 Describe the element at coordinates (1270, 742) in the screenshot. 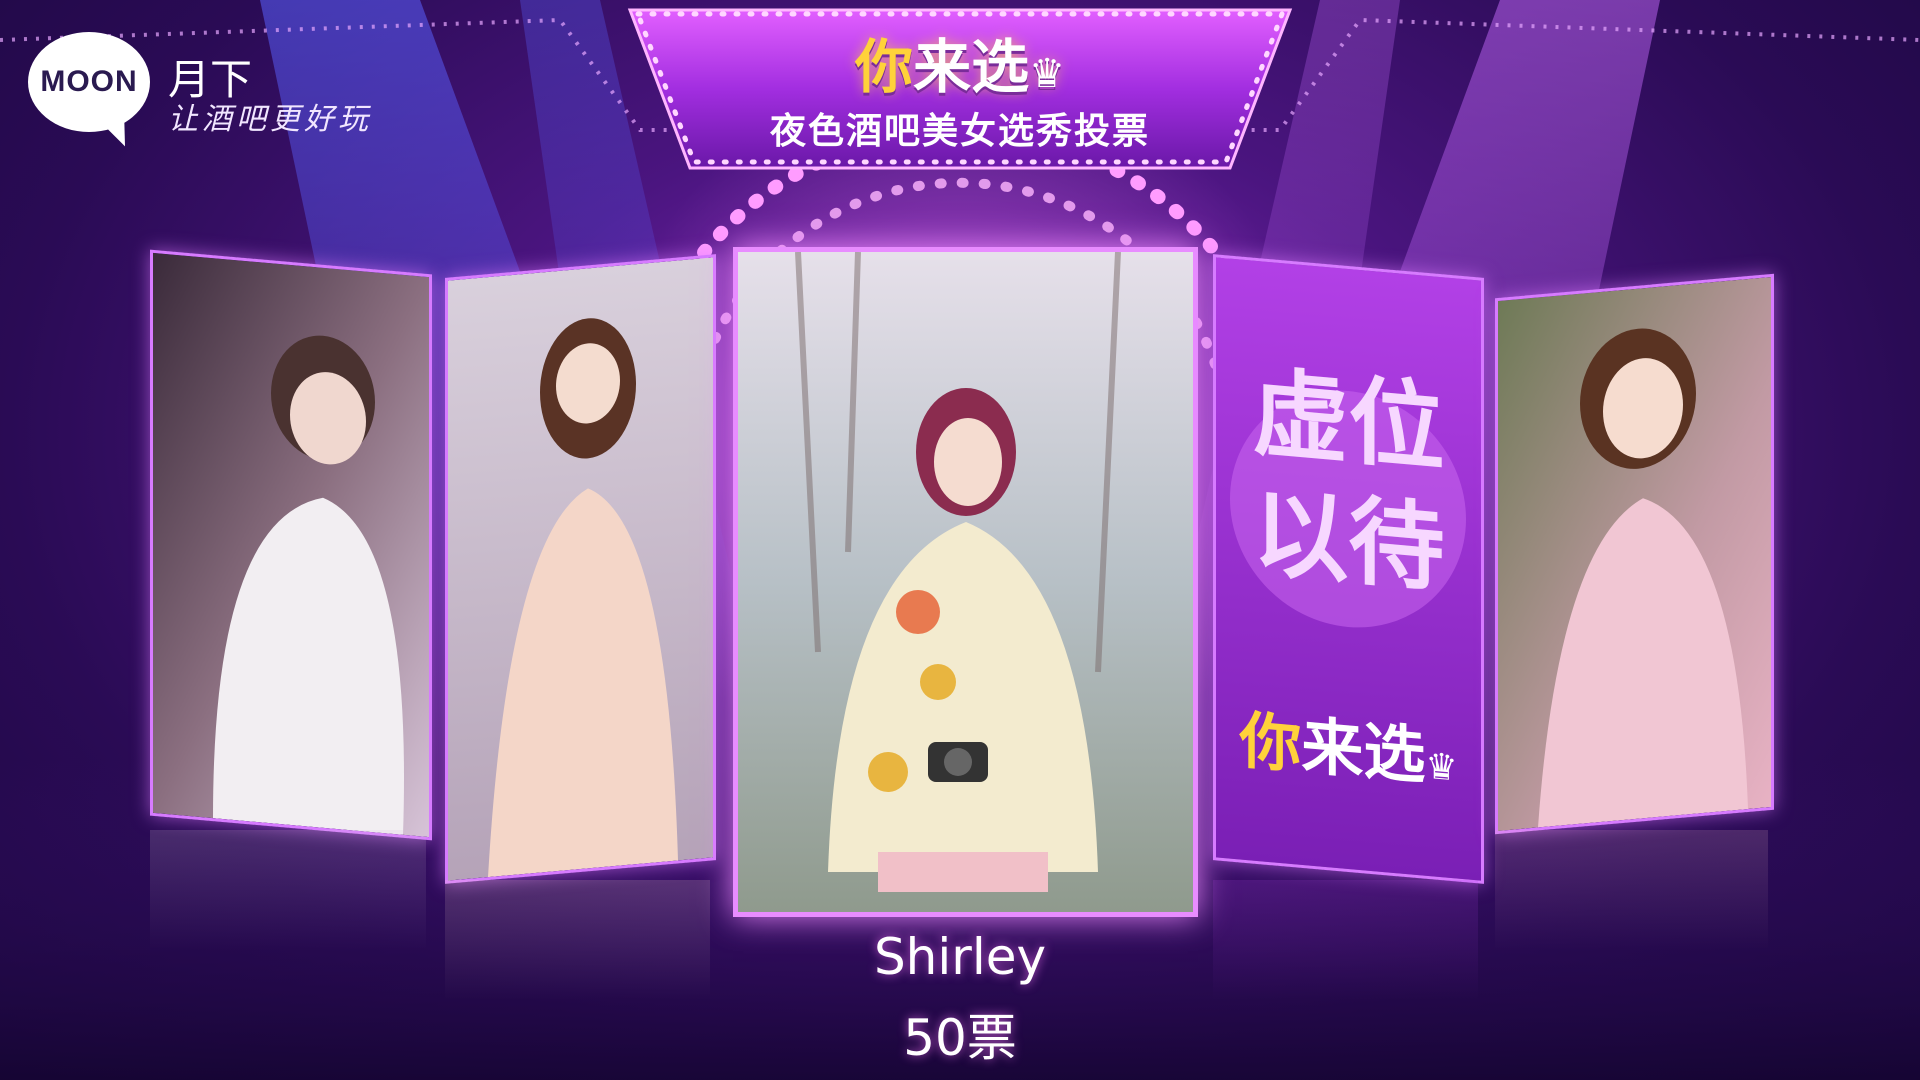

I see `placeholder-logo-highlight: 你` at that location.